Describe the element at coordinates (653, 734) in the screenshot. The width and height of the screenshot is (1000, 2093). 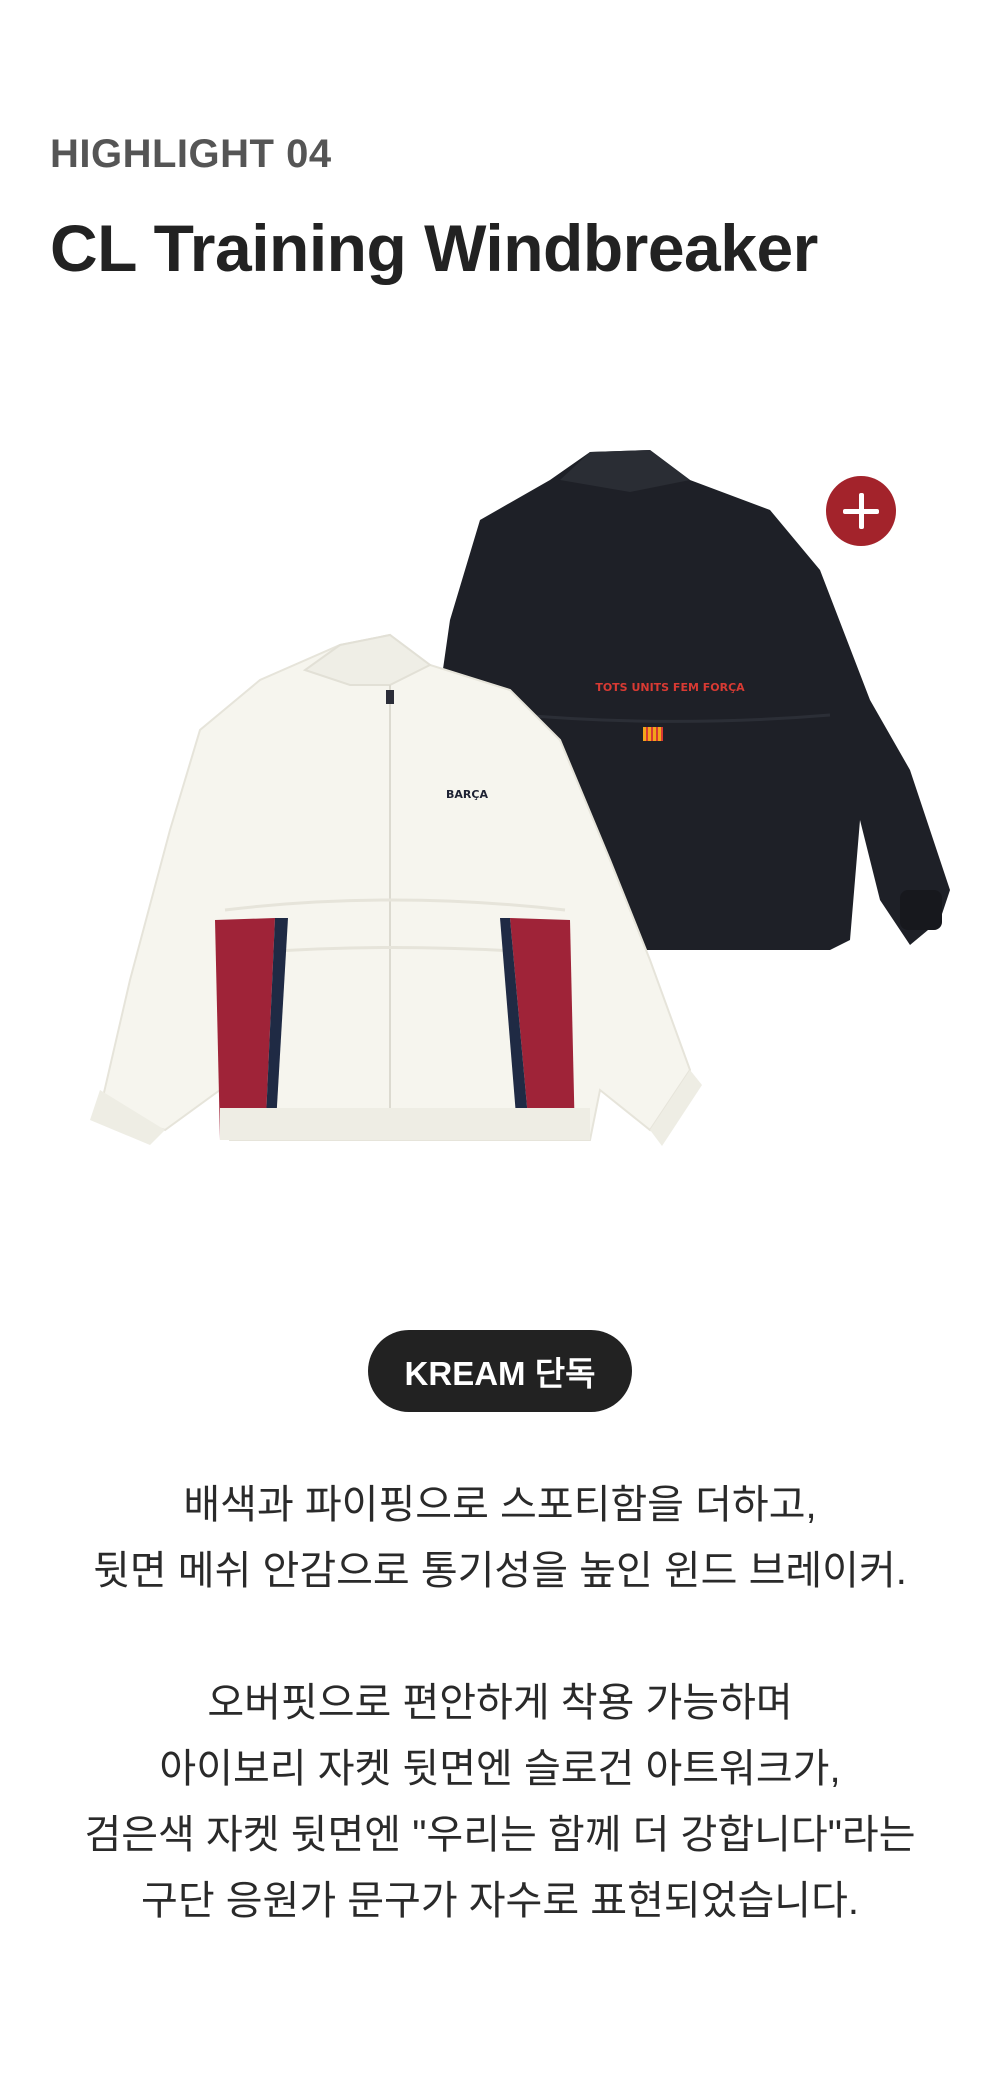
I see `flag-stripes` at that location.